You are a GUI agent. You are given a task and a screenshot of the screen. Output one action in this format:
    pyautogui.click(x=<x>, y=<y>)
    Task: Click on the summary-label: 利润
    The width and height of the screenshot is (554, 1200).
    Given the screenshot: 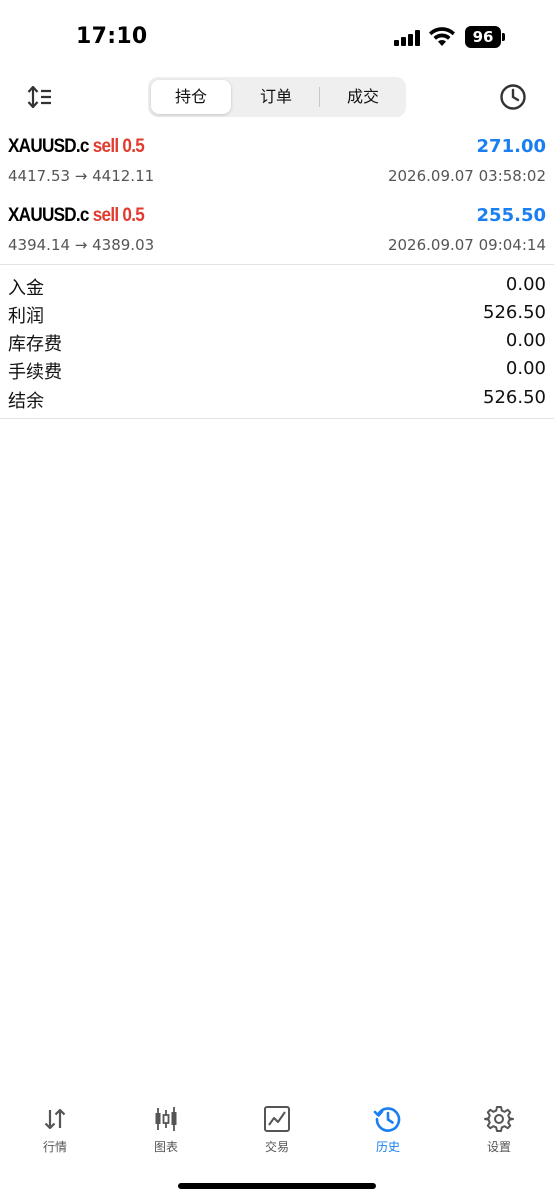 What is the action you would take?
    pyautogui.click(x=26, y=316)
    